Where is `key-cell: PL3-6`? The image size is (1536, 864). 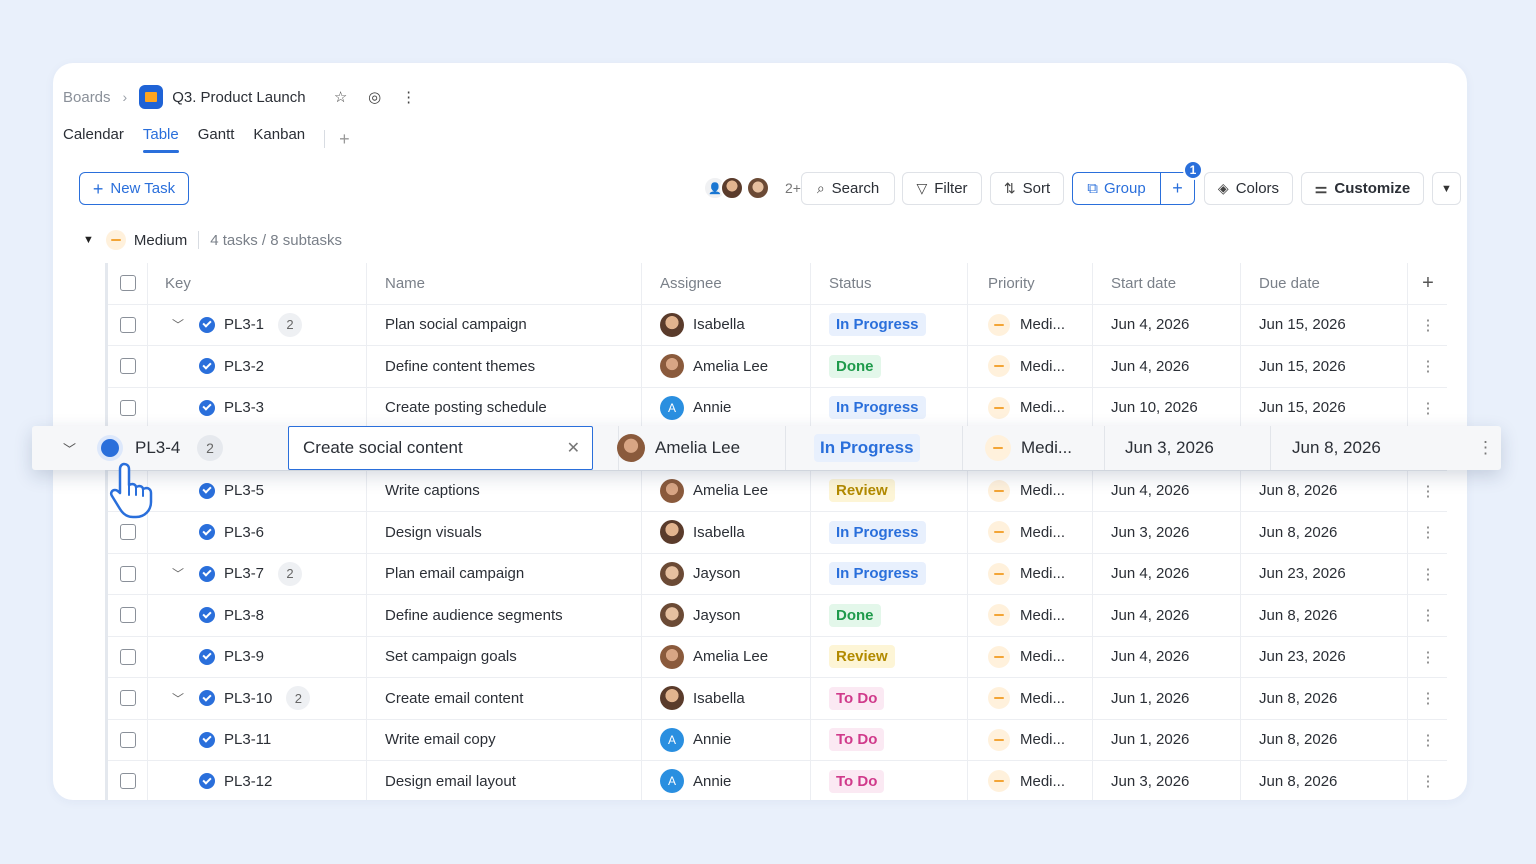 key-cell: PL3-6 is located at coordinates (257, 532).